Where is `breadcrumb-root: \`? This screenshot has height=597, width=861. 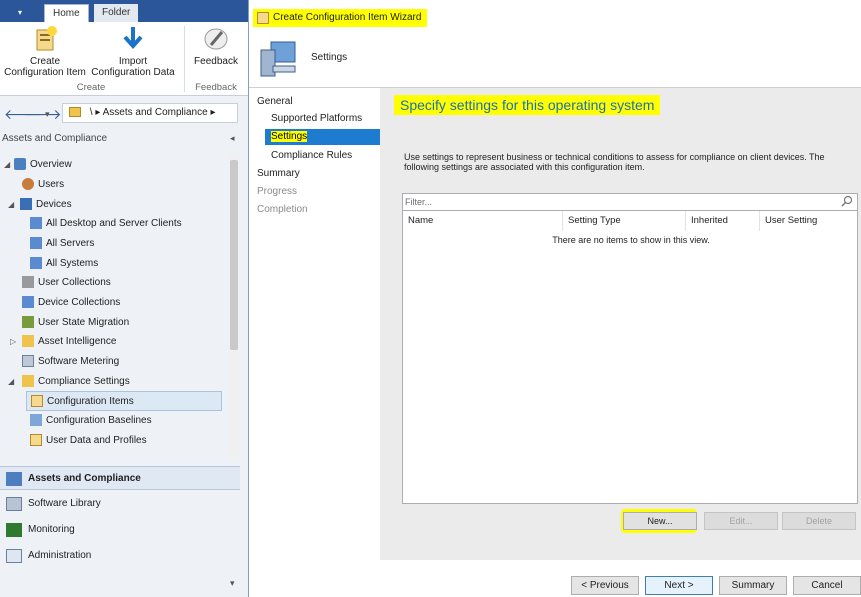
breadcrumb-root: \ is located at coordinates (91, 112).